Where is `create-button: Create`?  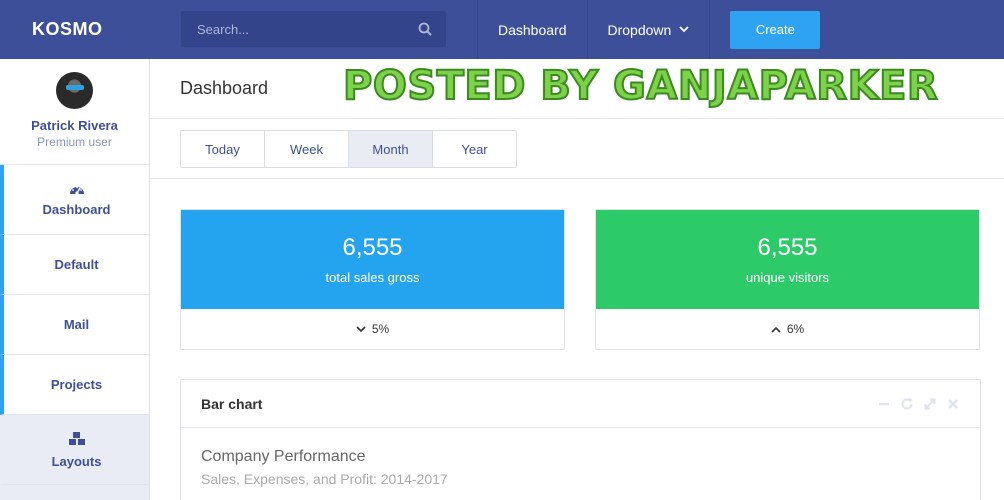 create-button: Create is located at coordinates (775, 29).